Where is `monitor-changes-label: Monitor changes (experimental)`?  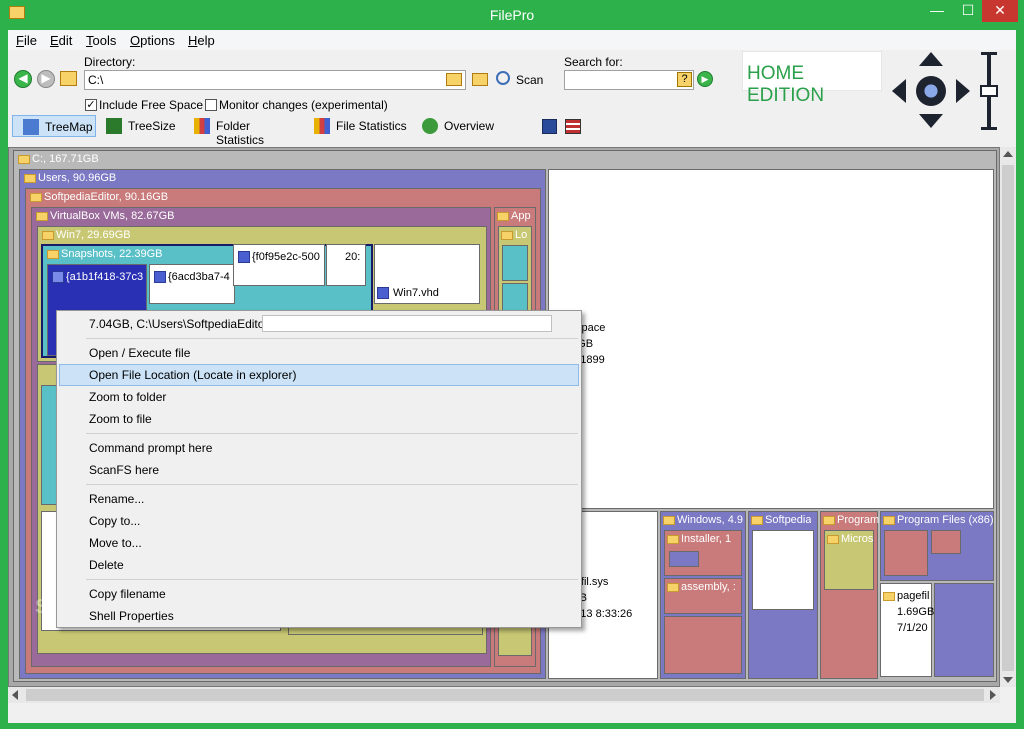 monitor-changes-label: Monitor changes (experimental) is located at coordinates (303, 105).